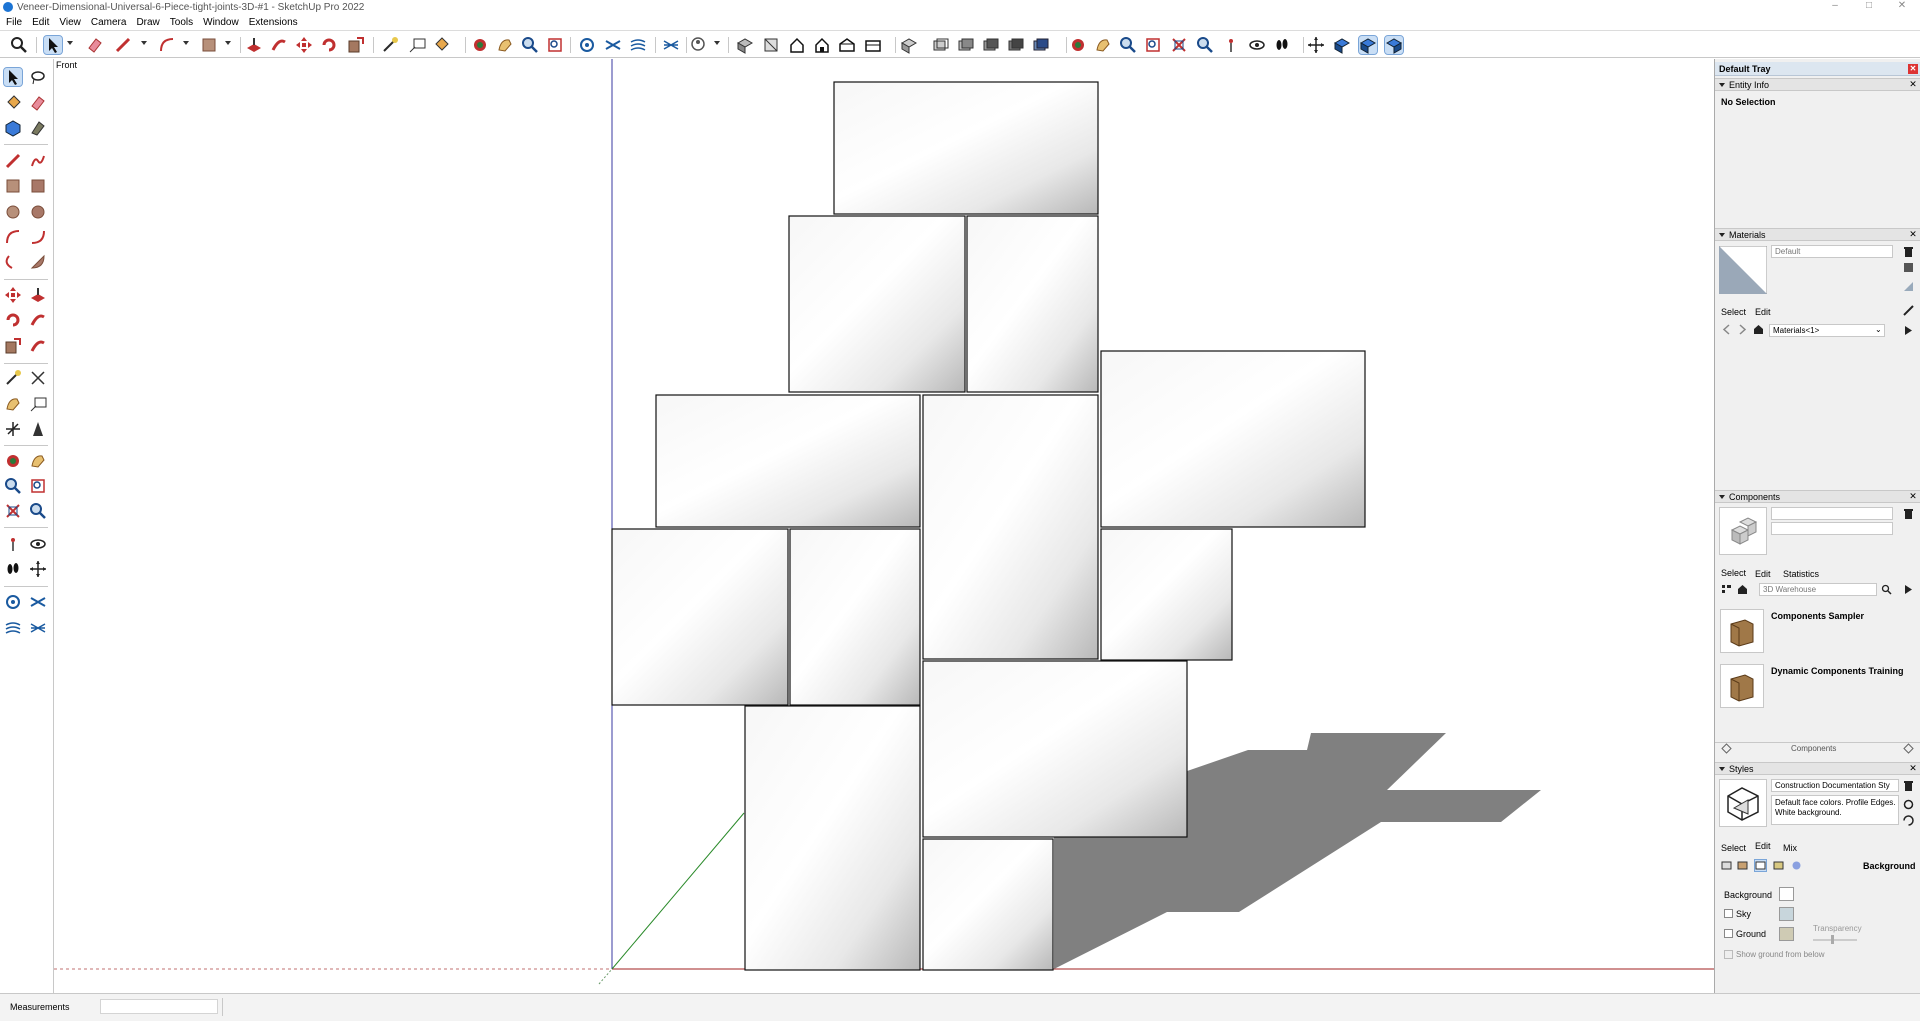 This screenshot has height=1021, width=1920. What do you see at coordinates (38, 602) in the screenshot?
I see `sandbox-smoove-icon` at bounding box center [38, 602].